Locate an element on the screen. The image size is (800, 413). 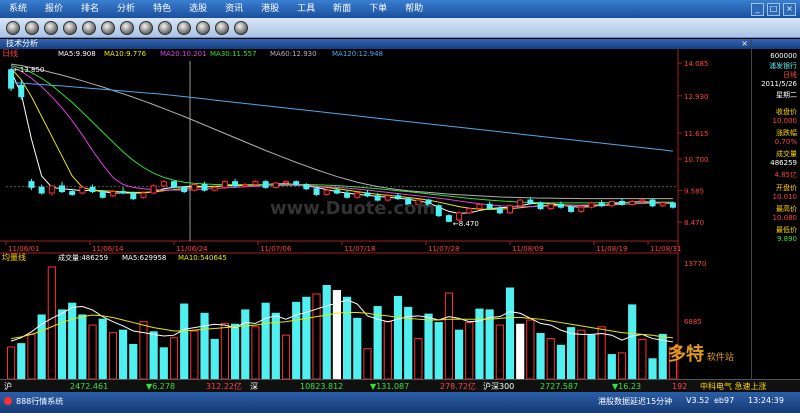
x-tick-2: 11/06/24 is located at coordinates (192, 249).